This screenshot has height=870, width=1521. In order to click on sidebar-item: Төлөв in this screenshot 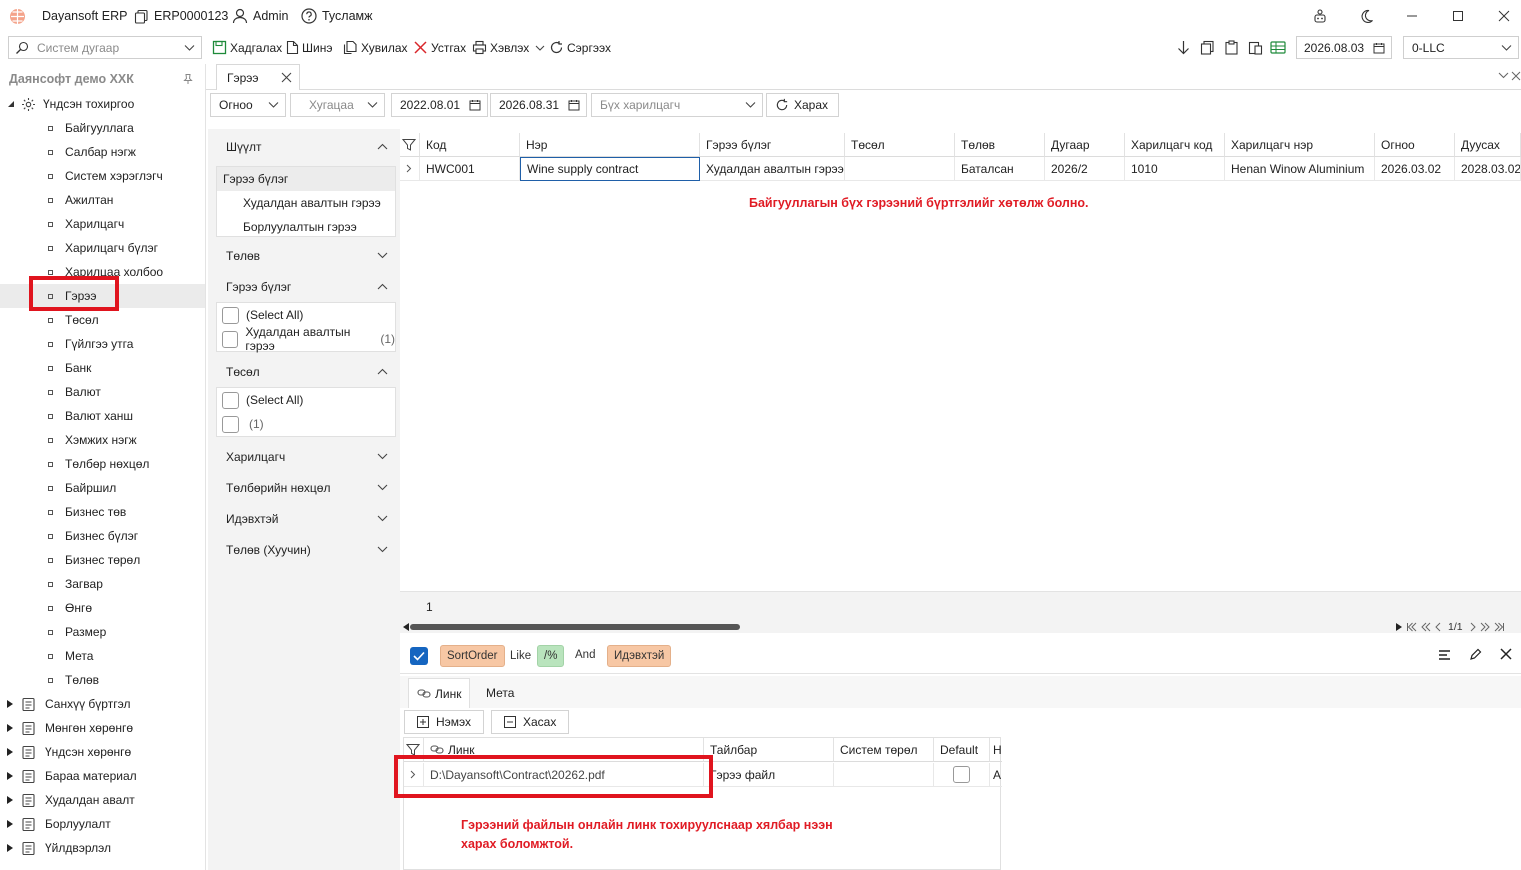, I will do `click(102, 680)`.